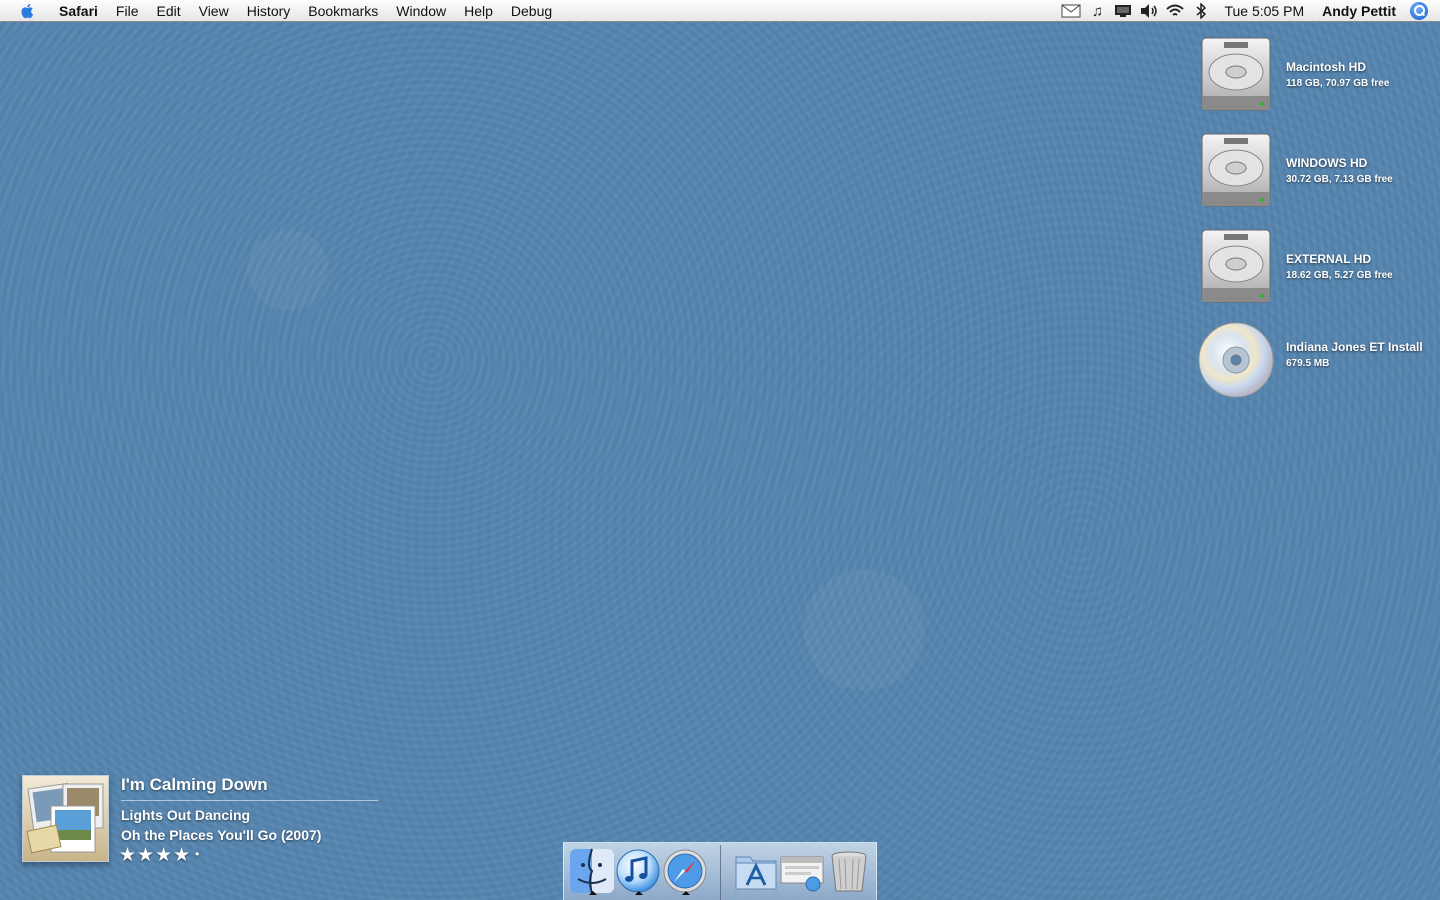  What do you see at coordinates (155, 855) in the screenshot?
I see `rating-stars: ★★★★` at bounding box center [155, 855].